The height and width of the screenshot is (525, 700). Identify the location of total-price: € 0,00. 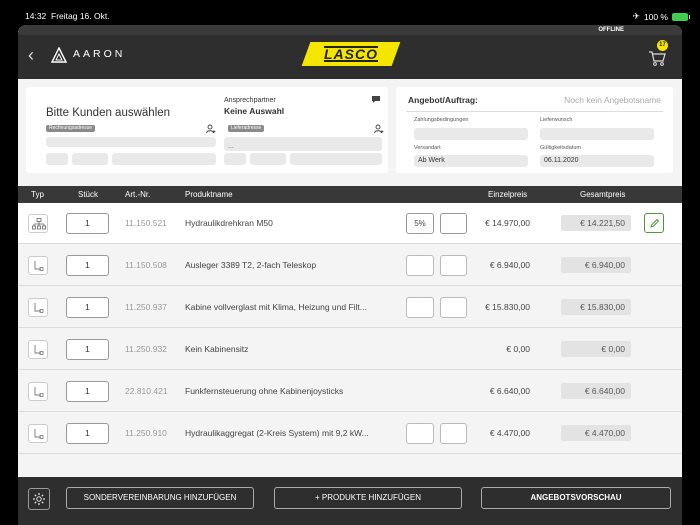
(596, 349).